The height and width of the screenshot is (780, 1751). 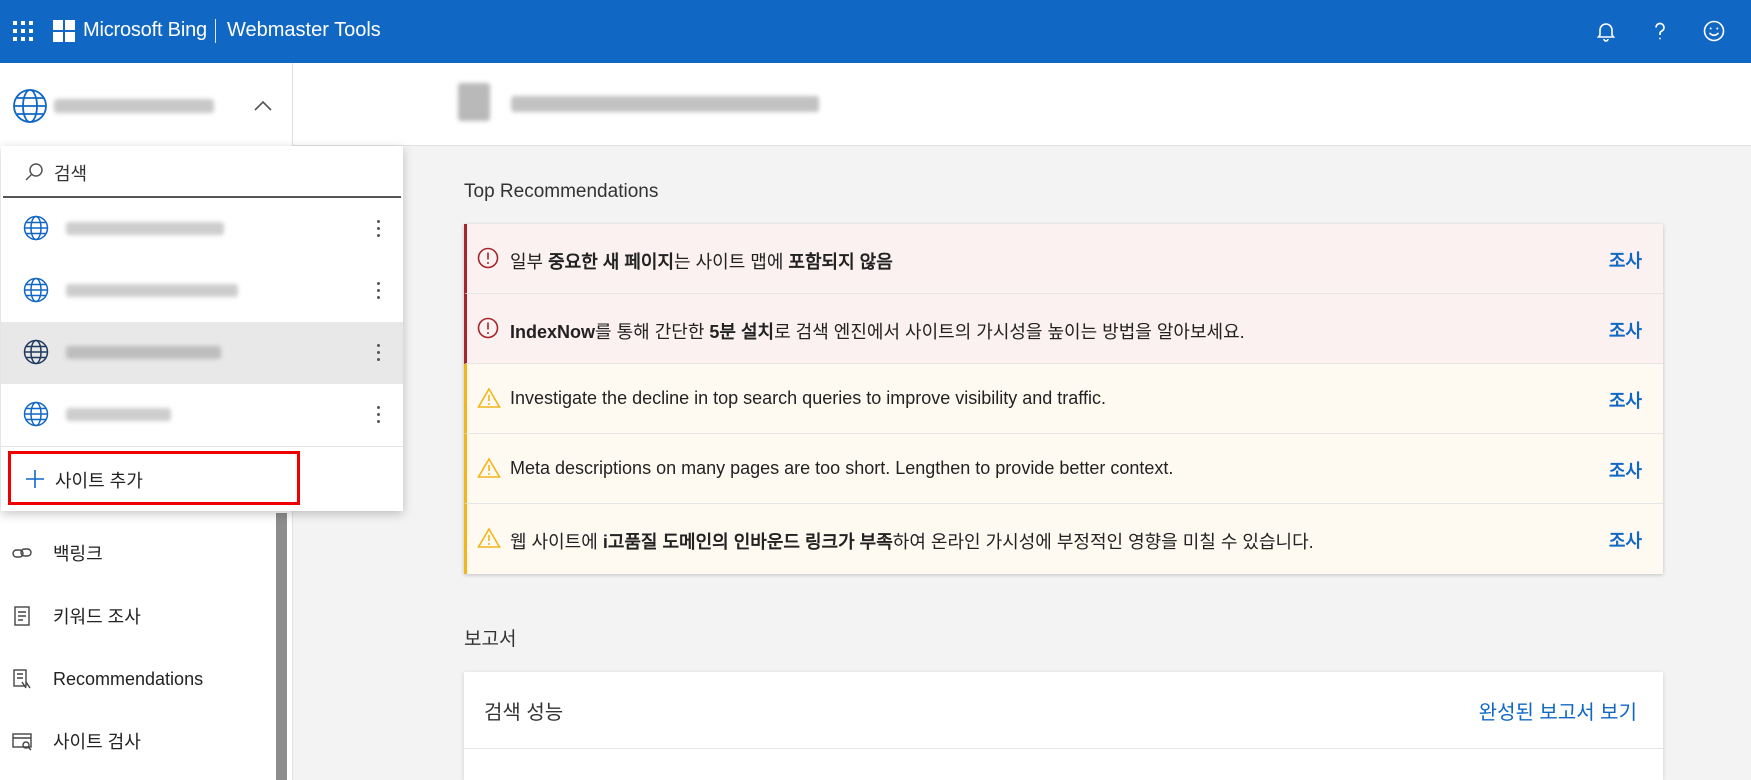 I want to click on microsoft-logo, so click(x=64, y=31).